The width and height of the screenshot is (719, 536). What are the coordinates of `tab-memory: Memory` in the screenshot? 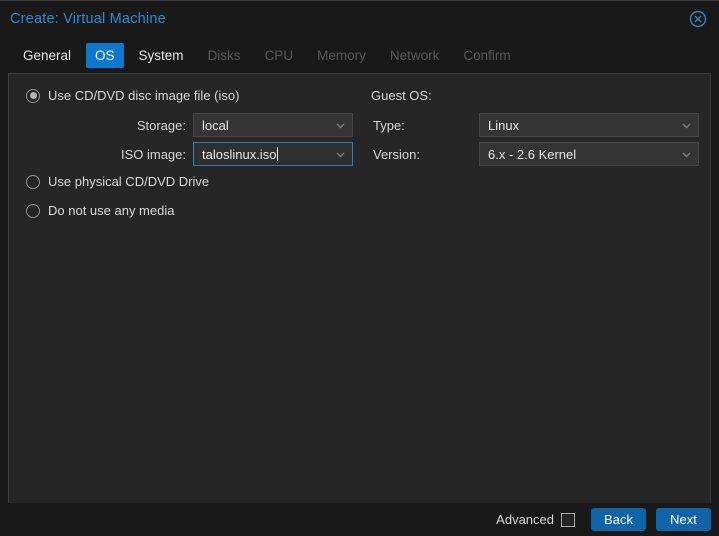 It's located at (341, 55).